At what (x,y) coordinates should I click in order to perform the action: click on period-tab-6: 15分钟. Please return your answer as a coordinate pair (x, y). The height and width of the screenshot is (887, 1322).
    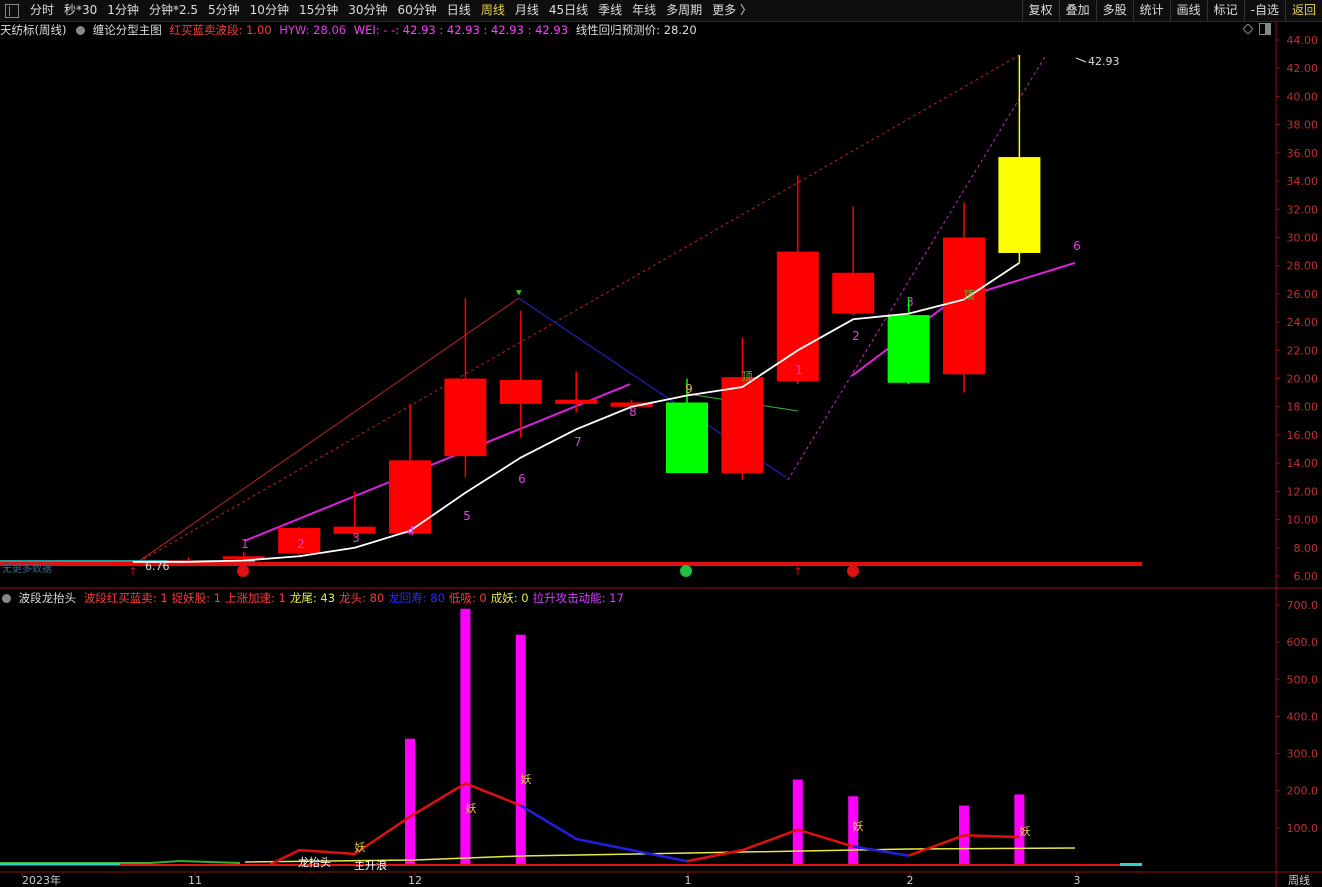
    Looking at the image, I should click on (318, 10).